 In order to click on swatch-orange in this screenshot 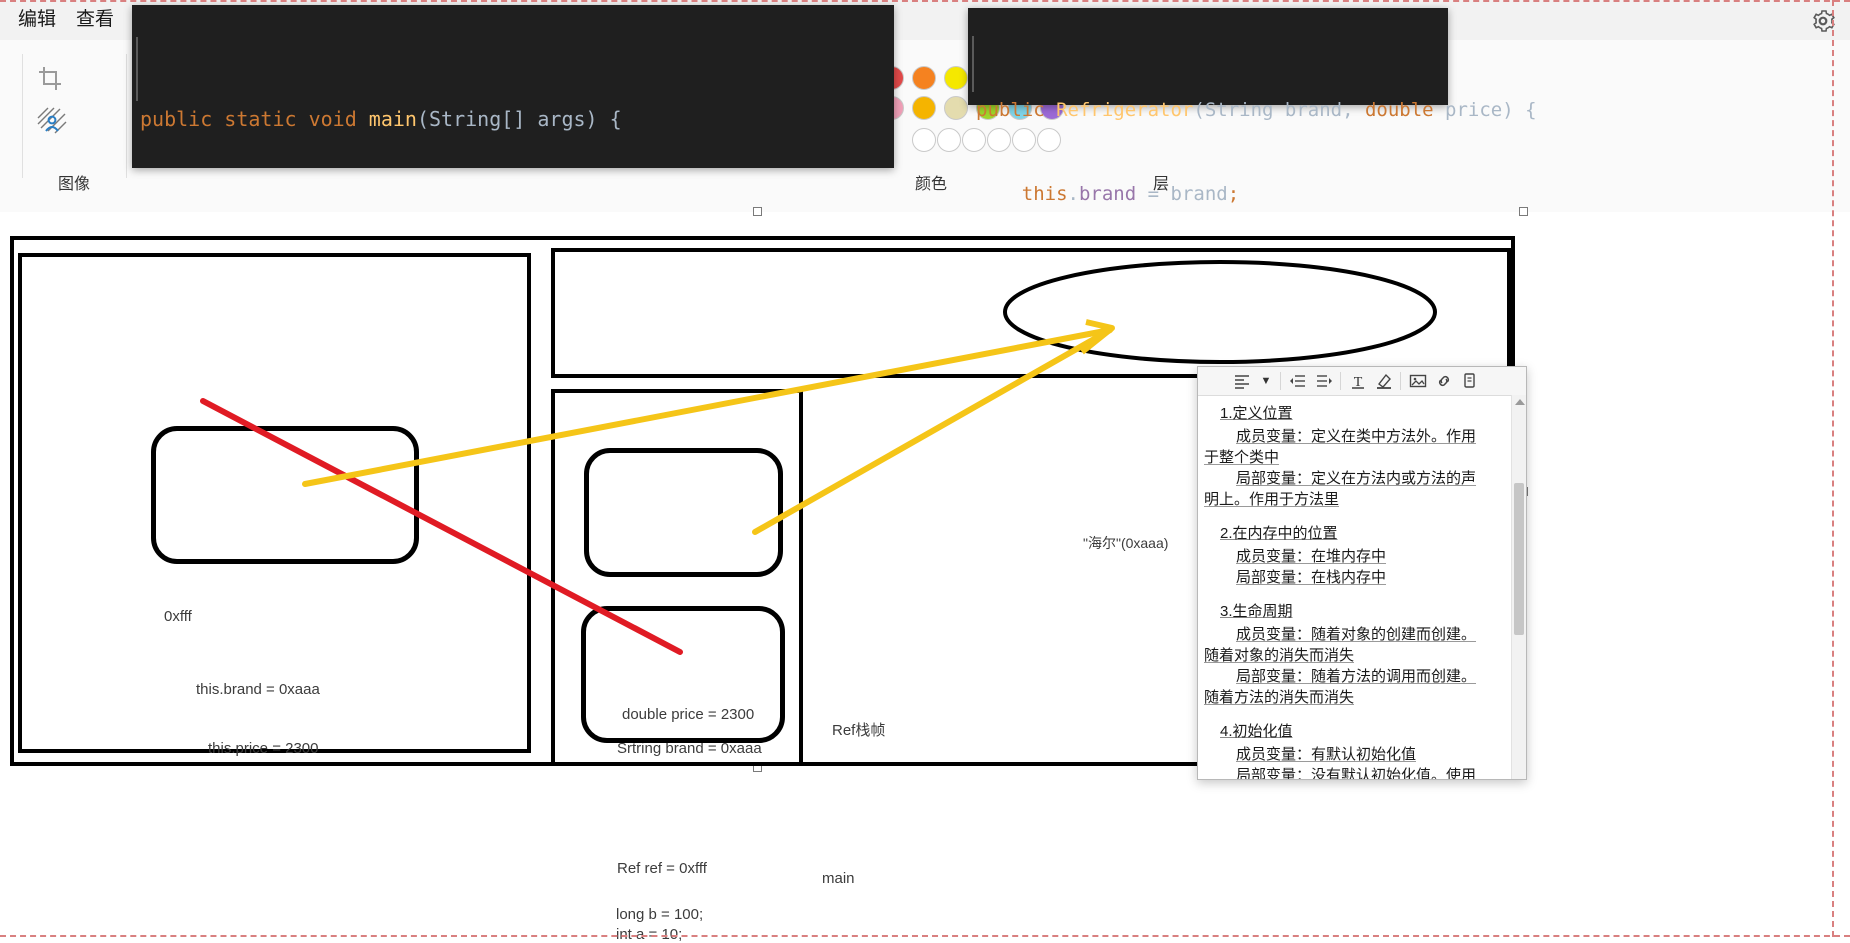, I will do `click(924, 78)`.